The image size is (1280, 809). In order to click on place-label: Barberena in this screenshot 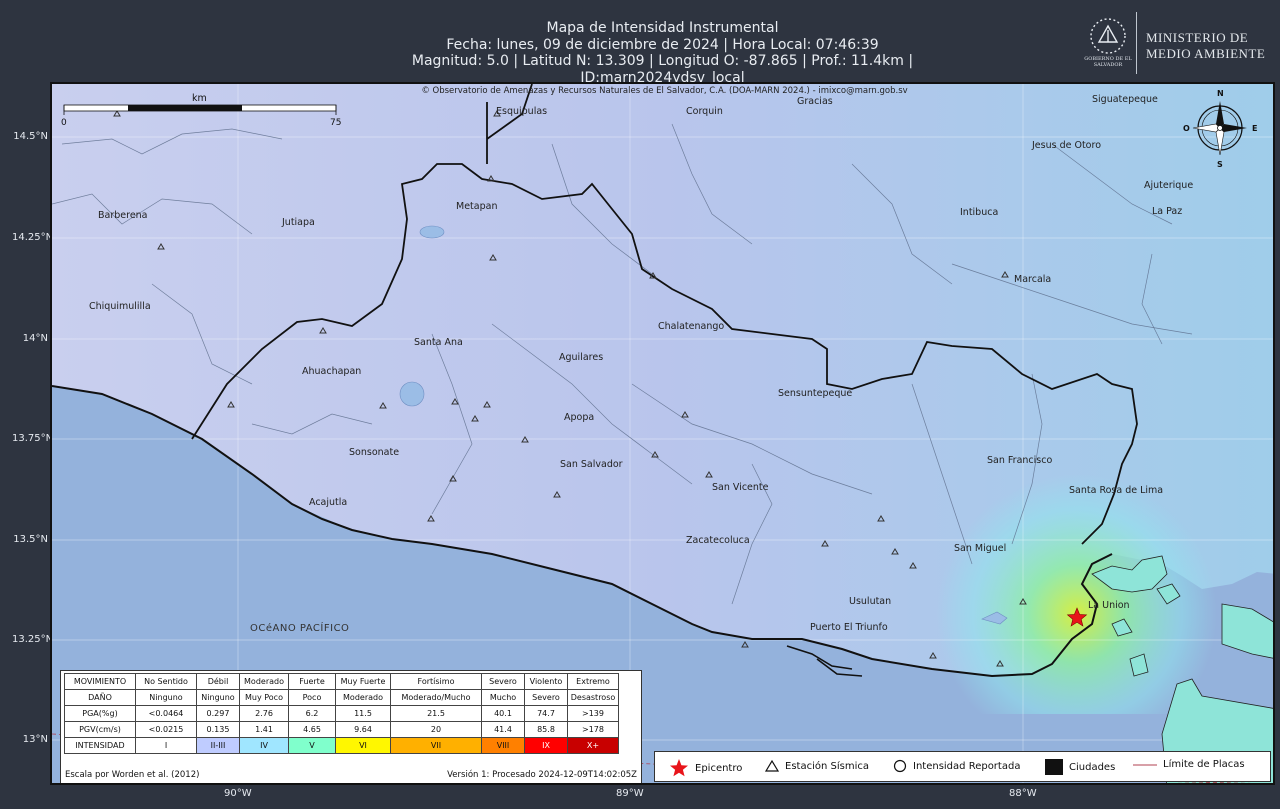, I will do `click(123, 215)`.